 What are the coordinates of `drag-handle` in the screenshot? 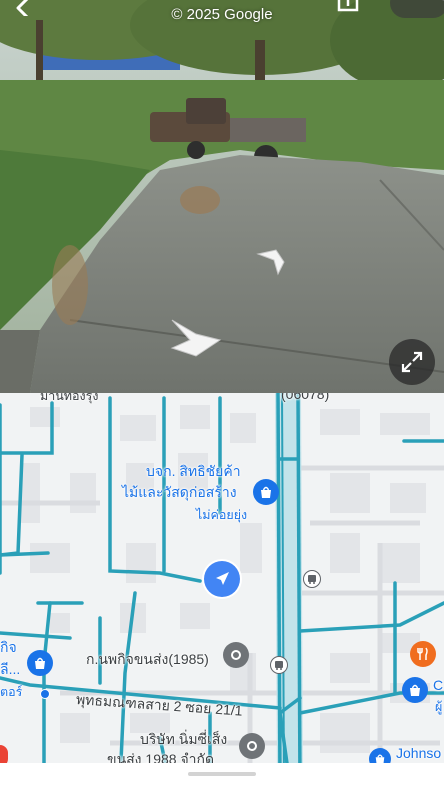 It's located at (222, 774).